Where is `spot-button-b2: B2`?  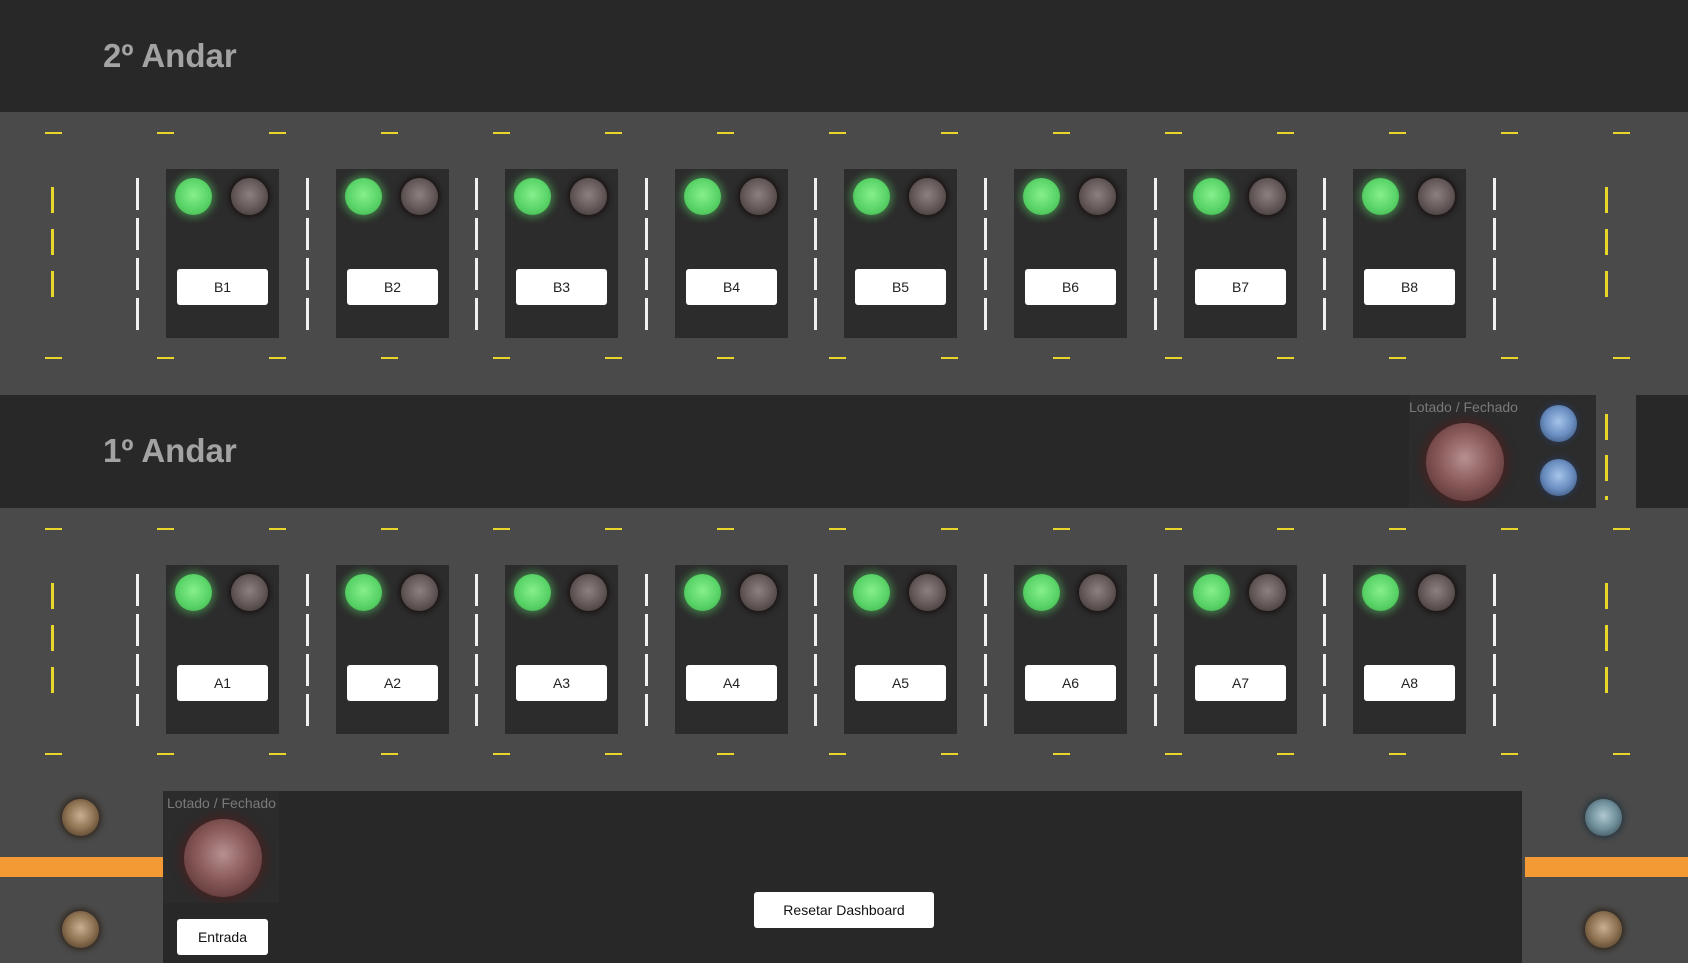
spot-button-b2: B2 is located at coordinates (392, 287).